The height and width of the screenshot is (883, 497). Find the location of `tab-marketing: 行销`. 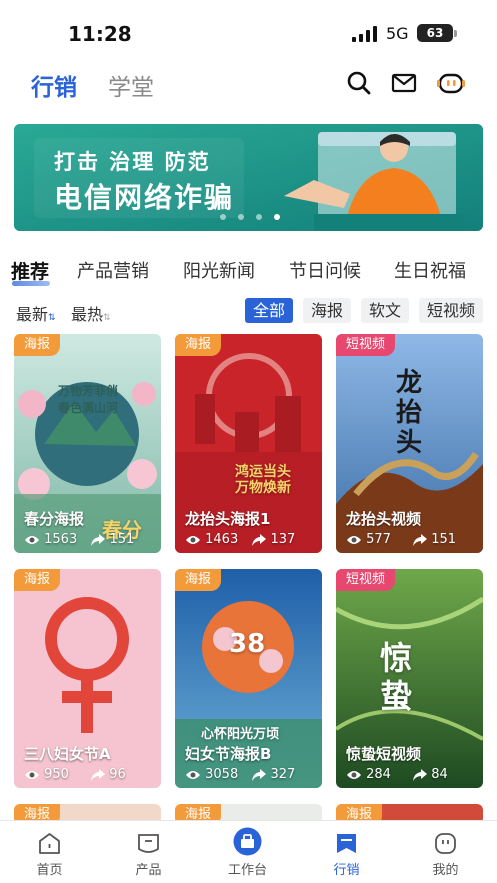

tab-marketing: 行销 is located at coordinates (54, 85).